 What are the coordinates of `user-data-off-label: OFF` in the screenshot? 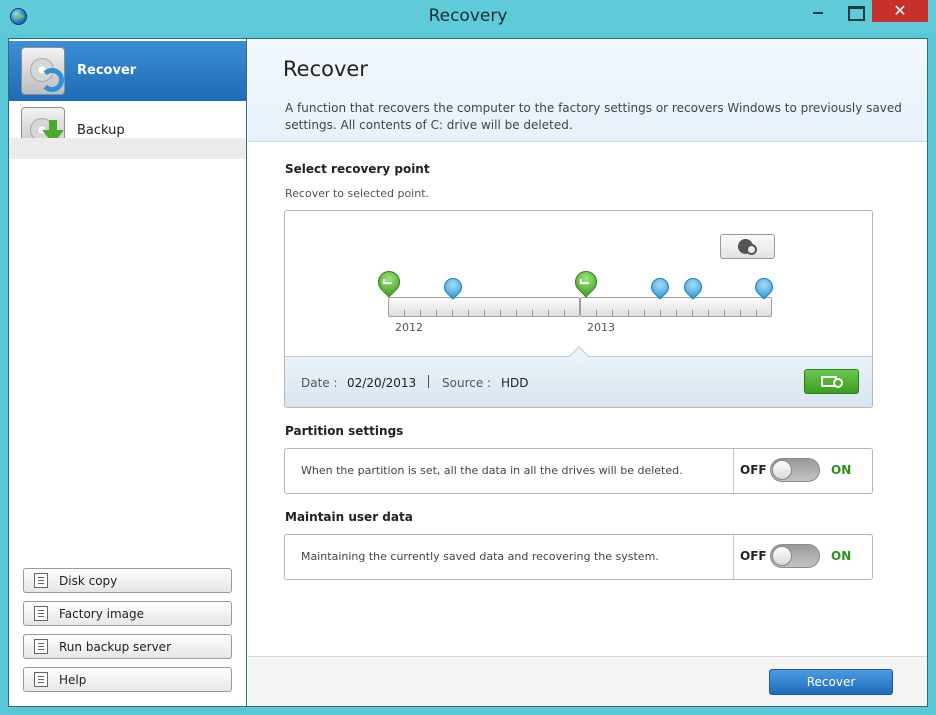 It's located at (753, 556).